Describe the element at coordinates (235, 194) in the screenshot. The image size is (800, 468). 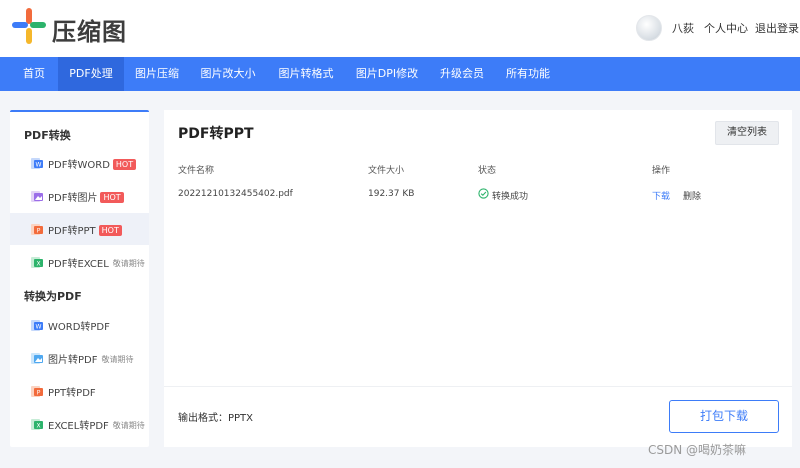
I see `file-name: 20221210132455402.pdf` at that location.